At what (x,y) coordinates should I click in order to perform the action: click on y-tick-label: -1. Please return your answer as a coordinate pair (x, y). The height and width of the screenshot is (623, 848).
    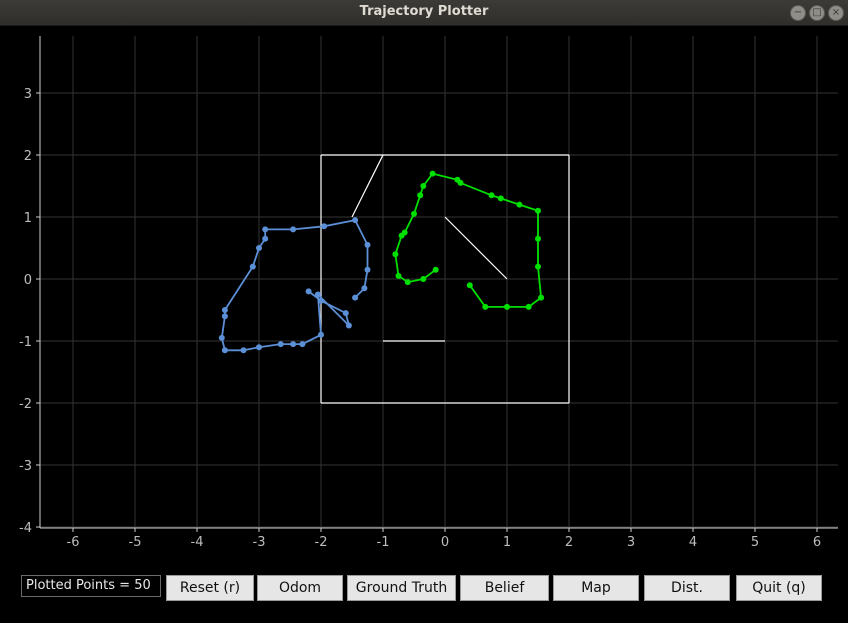
    Looking at the image, I should click on (25, 342).